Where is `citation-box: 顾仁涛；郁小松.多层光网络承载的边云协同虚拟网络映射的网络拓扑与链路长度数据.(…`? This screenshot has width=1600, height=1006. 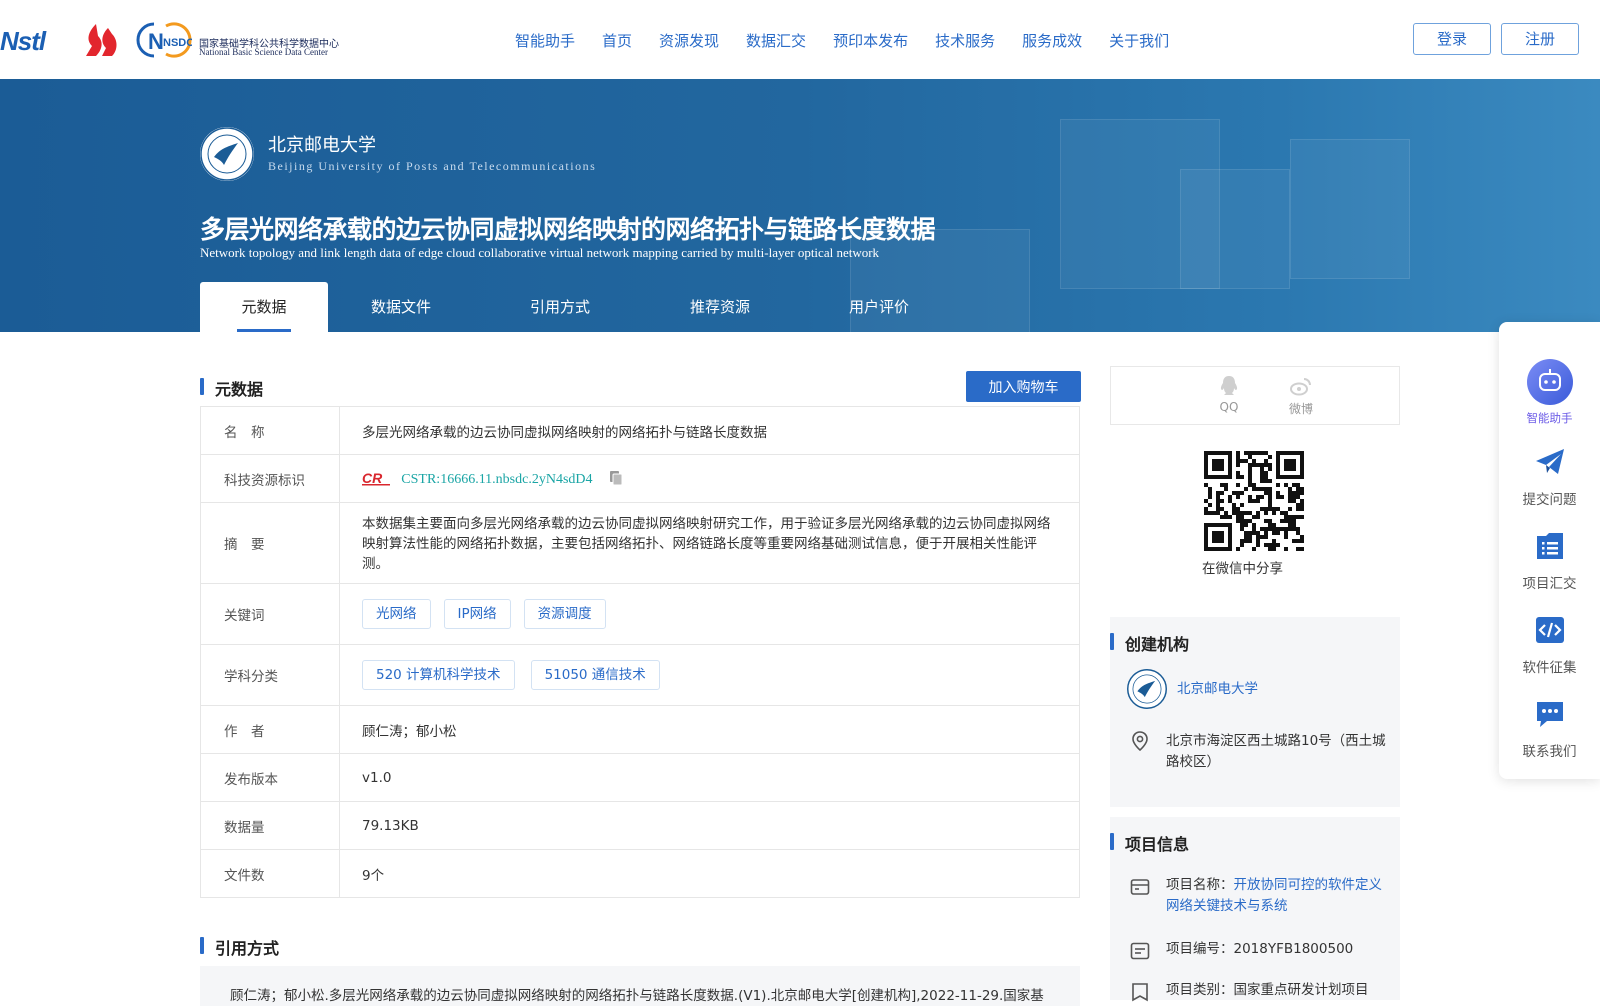
citation-box: 顾仁涛；郁小松.多层光网络承载的边云协同虚拟网络映射的网络拓扑与链路长度数据.(… is located at coordinates (640, 986).